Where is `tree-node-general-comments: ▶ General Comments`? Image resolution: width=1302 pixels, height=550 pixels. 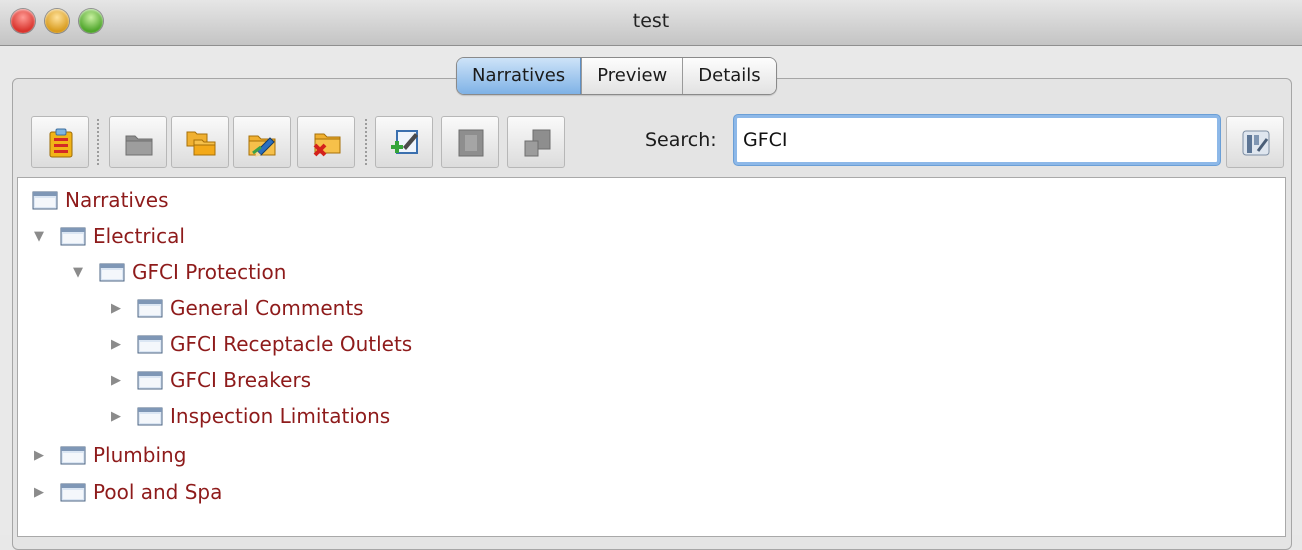 tree-node-general-comments: ▶ General Comments is located at coordinates (236, 308).